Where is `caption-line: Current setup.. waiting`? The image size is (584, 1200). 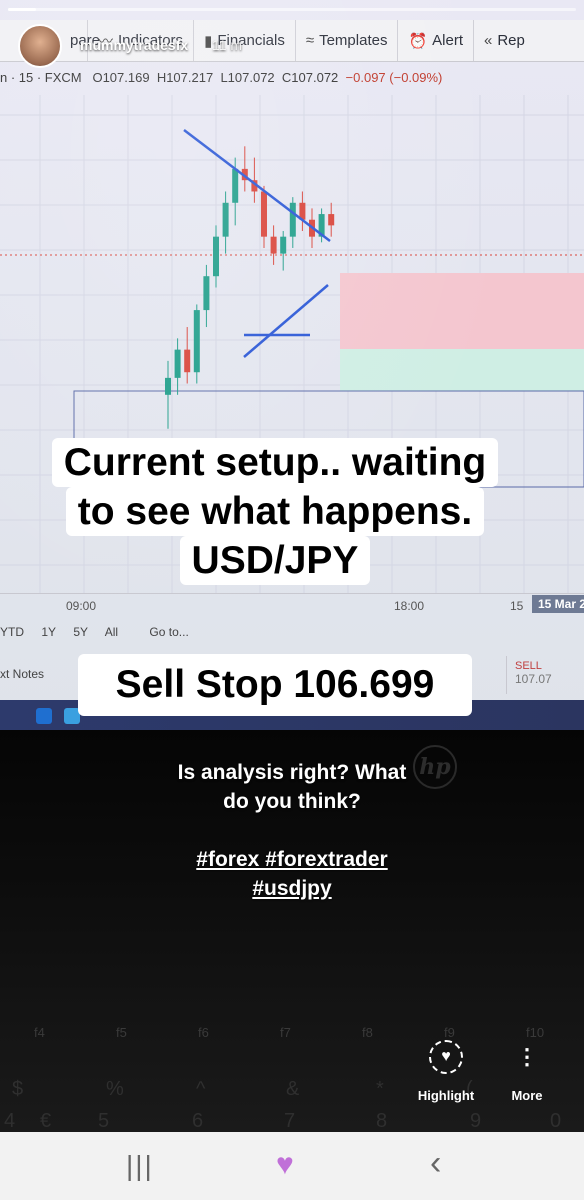 caption-line: Current setup.. waiting is located at coordinates (275, 462).